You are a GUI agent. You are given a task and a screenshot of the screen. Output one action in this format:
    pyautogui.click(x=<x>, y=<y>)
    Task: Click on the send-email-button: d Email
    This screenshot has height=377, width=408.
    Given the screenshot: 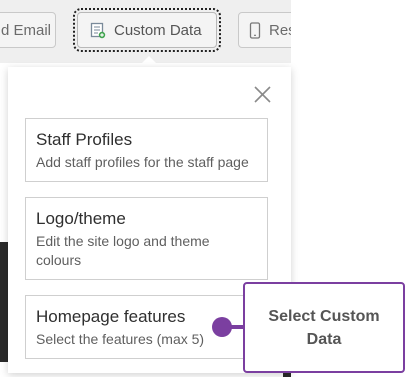 What is the action you would take?
    pyautogui.click(x=28, y=30)
    